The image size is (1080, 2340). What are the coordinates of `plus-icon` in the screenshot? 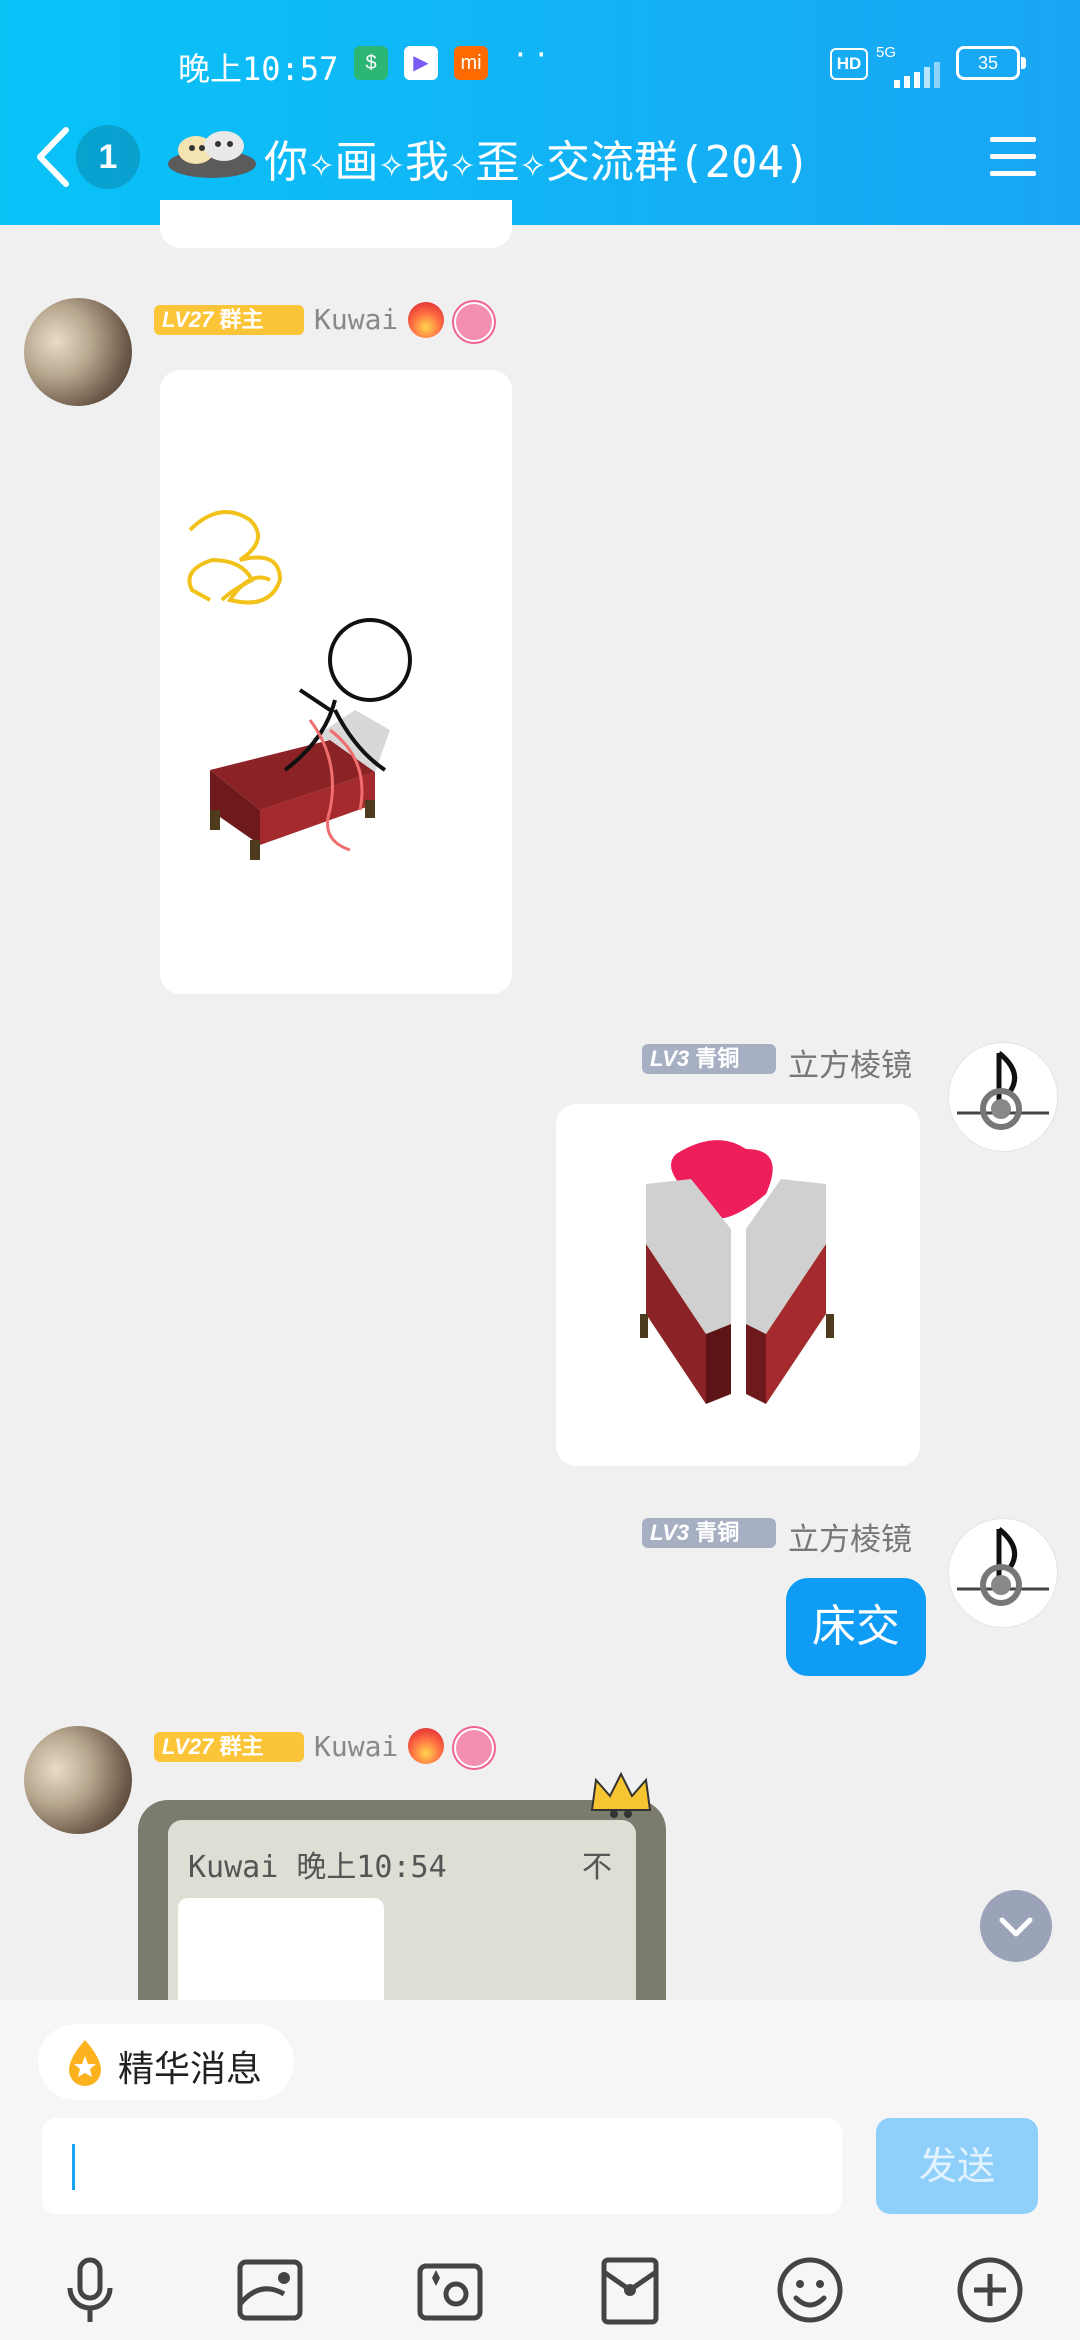 It's located at (990, 2290).